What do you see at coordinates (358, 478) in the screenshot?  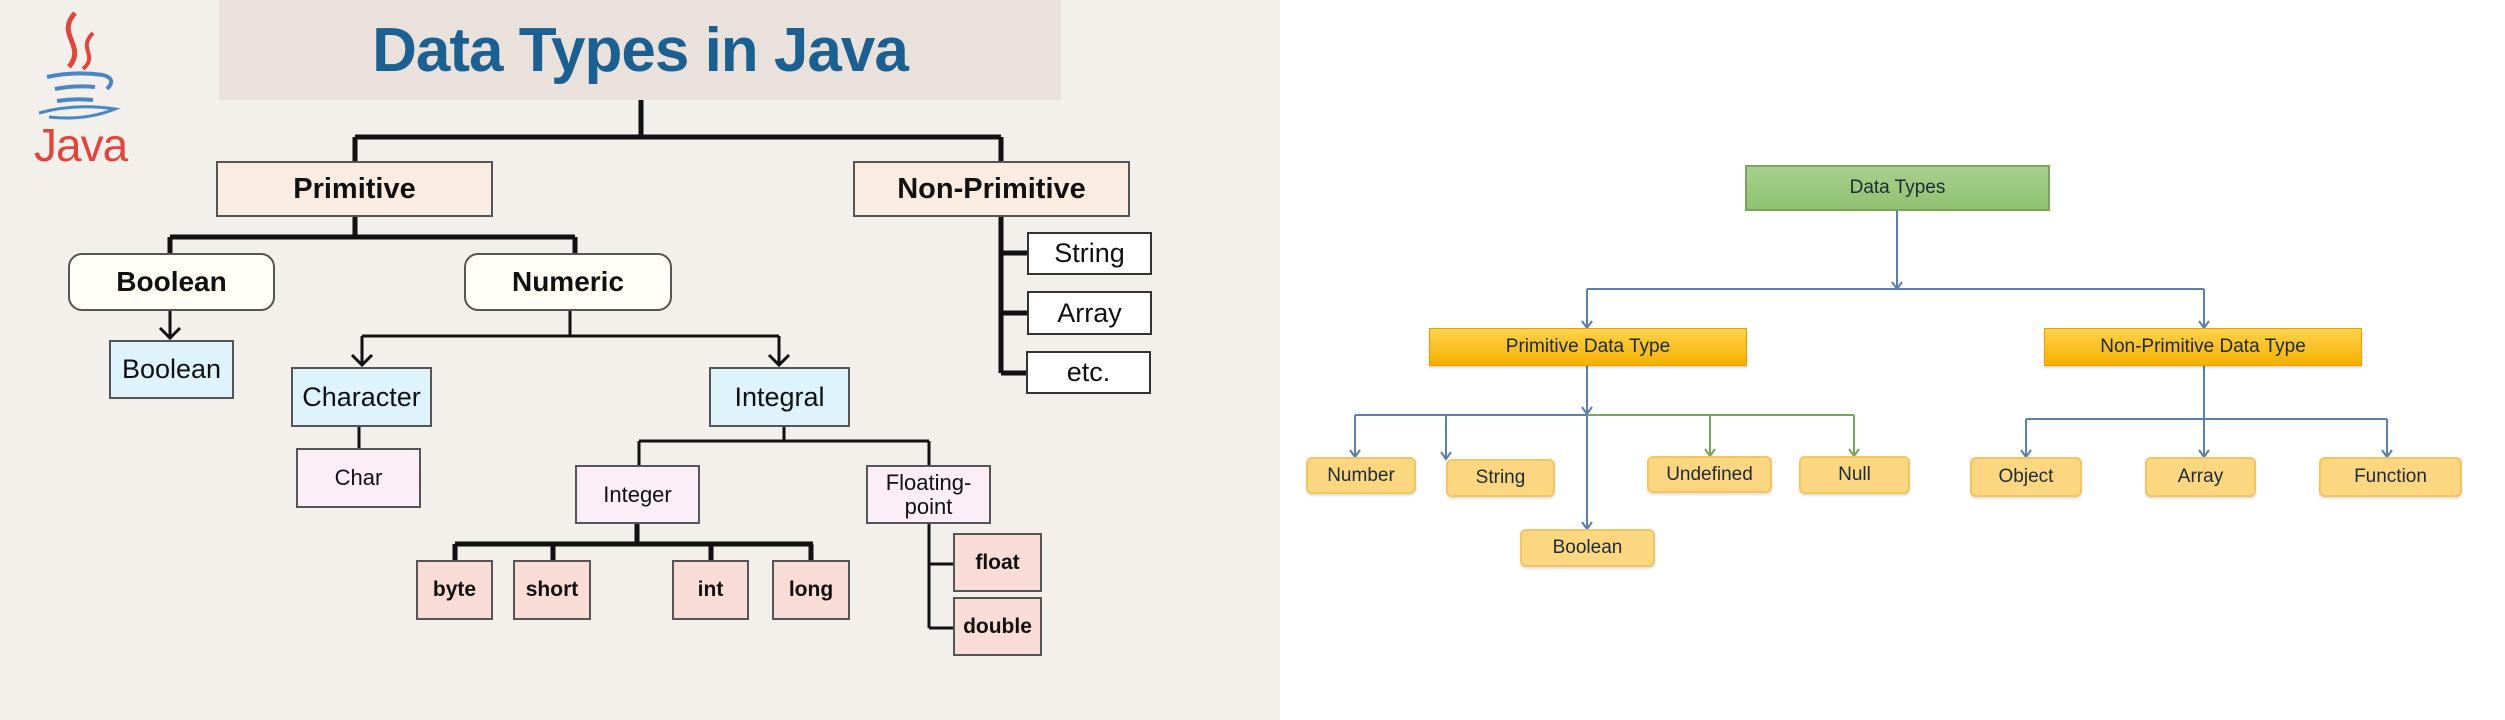 I see `node-char: Char` at bounding box center [358, 478].